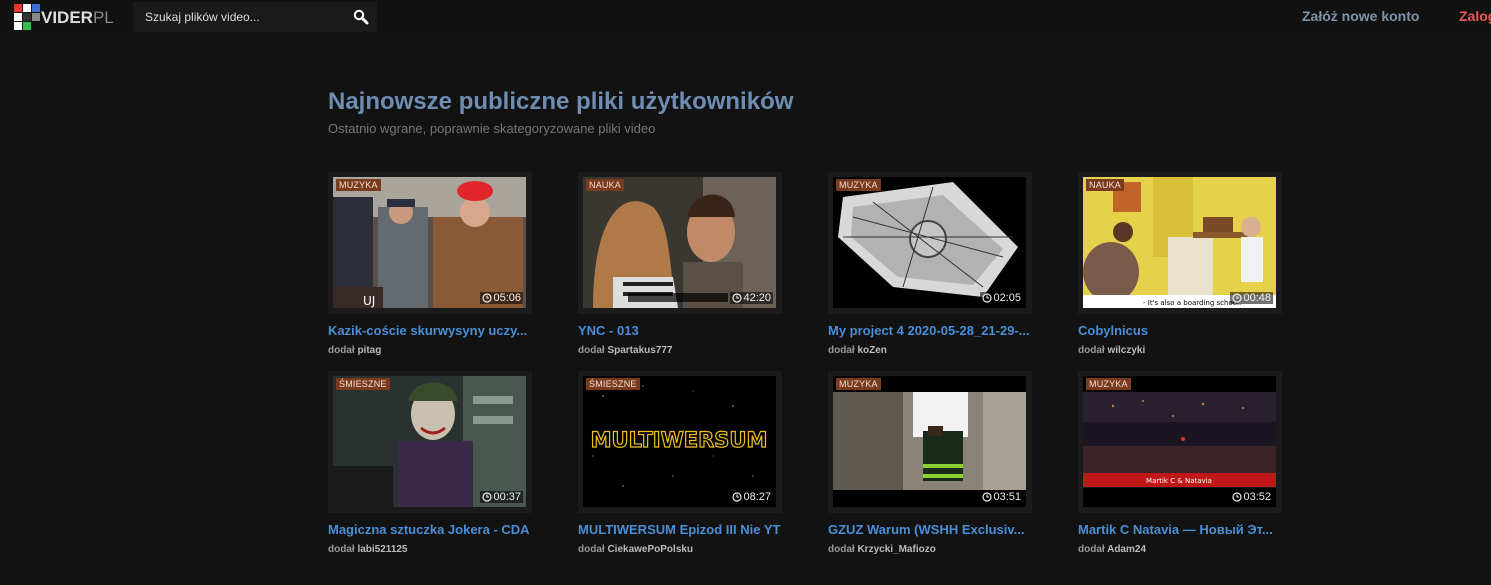 Image resolution: width=1491 pixels, height=585 pixels. What do you see at coordinates (1126, 549) in the screenshot?
I see `author-name: Adam24` at bounding box center [1126, 549].